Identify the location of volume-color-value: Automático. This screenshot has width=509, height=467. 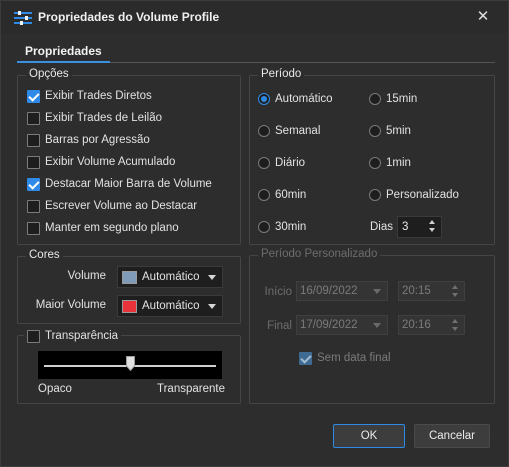
(171, 277).